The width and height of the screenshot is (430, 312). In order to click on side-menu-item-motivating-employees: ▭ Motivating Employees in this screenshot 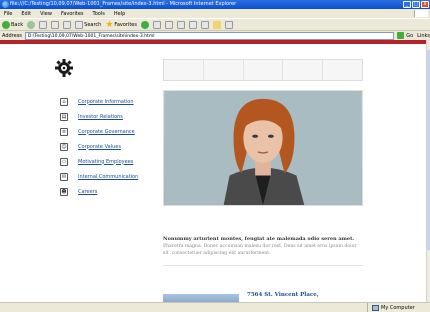, I will do `click(99, 161)`.